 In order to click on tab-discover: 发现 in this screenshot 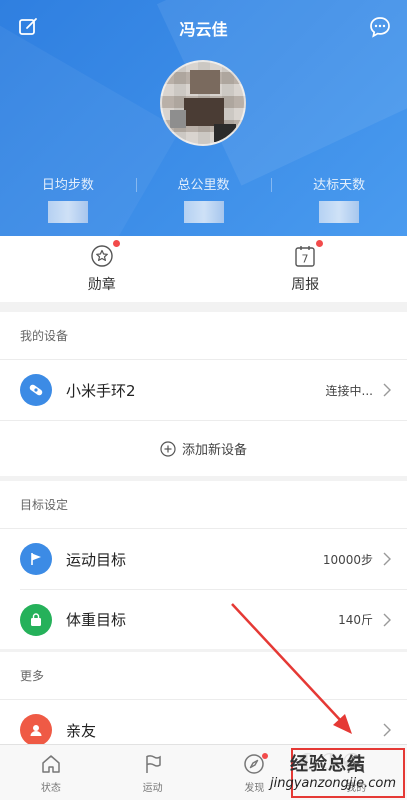, I will do `click(255, 772)`.